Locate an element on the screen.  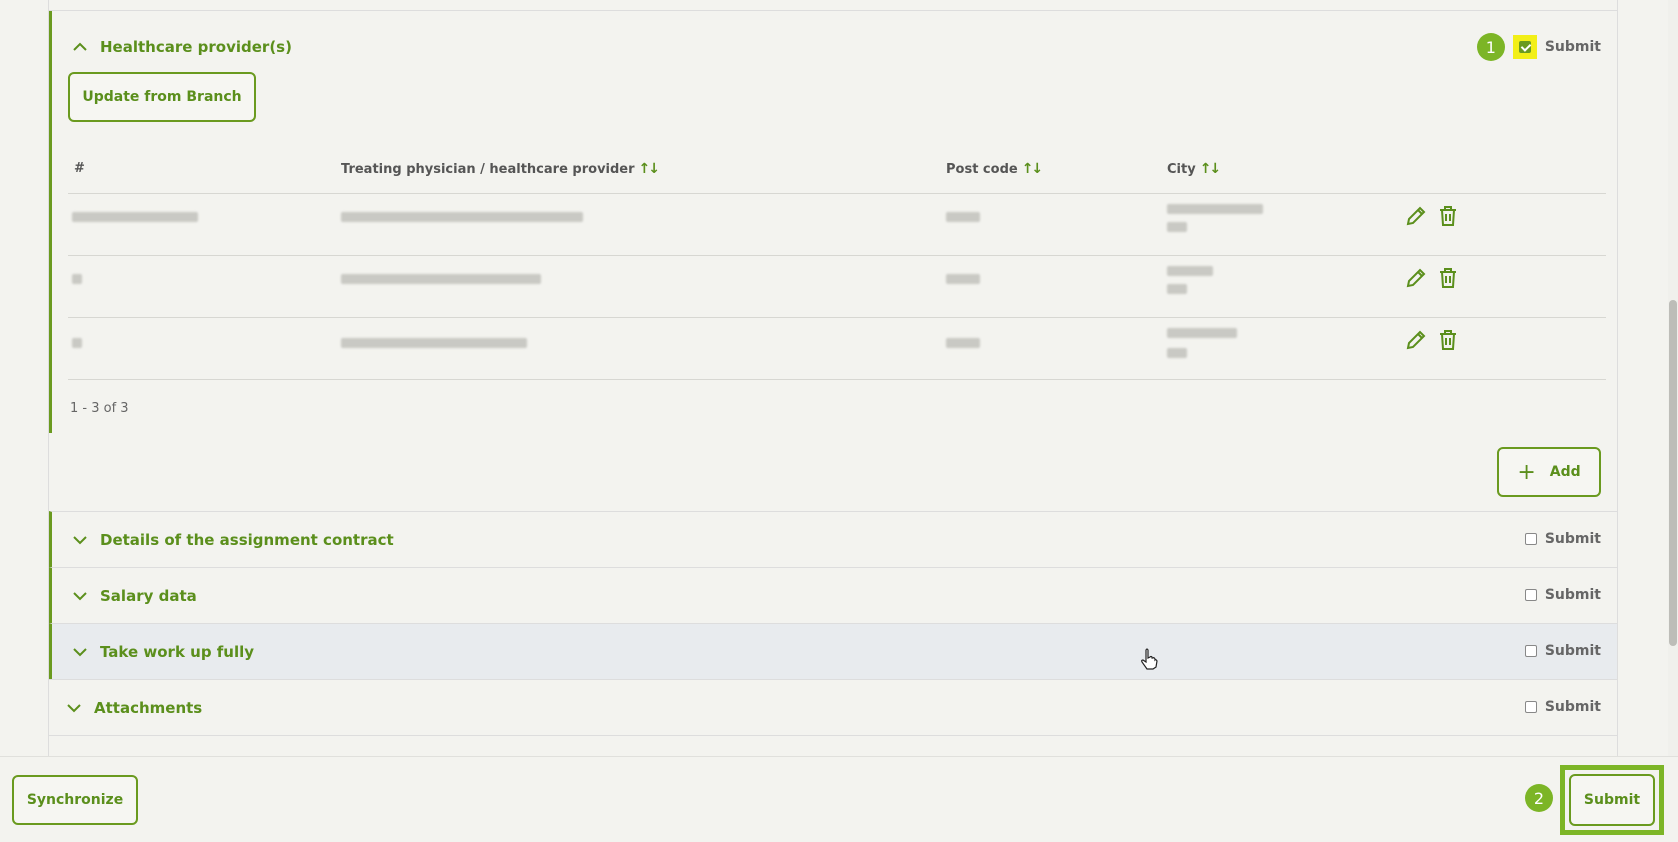
section-title: Salary data is located at coordinates (148, 596).